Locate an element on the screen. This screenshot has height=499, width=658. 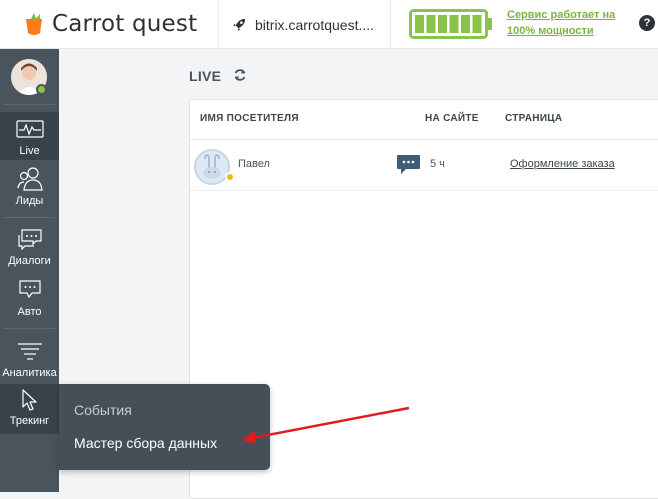
users-icon is located at coordinates (29, 179).